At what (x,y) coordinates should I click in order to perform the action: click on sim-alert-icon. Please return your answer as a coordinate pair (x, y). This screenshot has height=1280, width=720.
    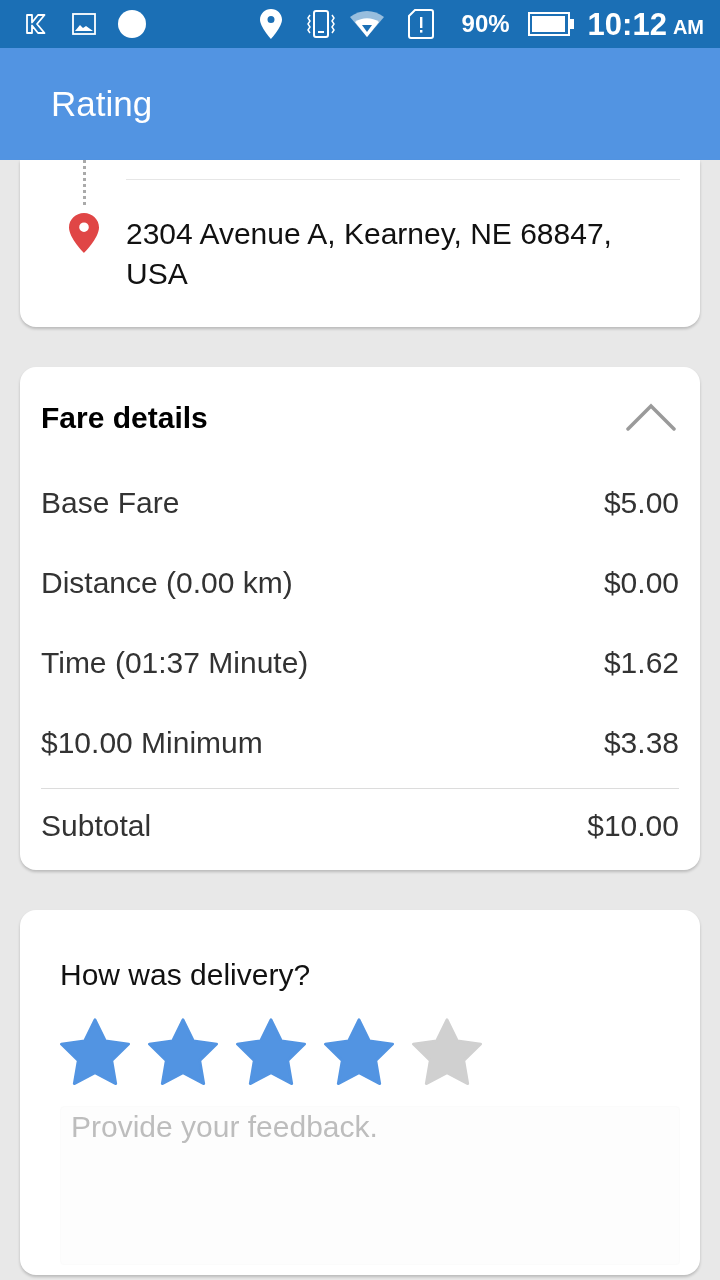
    Looking at the image, I should click on (420, 24).